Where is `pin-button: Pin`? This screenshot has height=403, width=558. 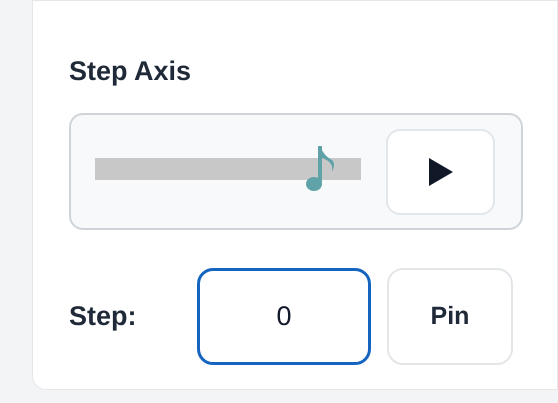 pin-button: Pin is located at coordinates (450, 316).